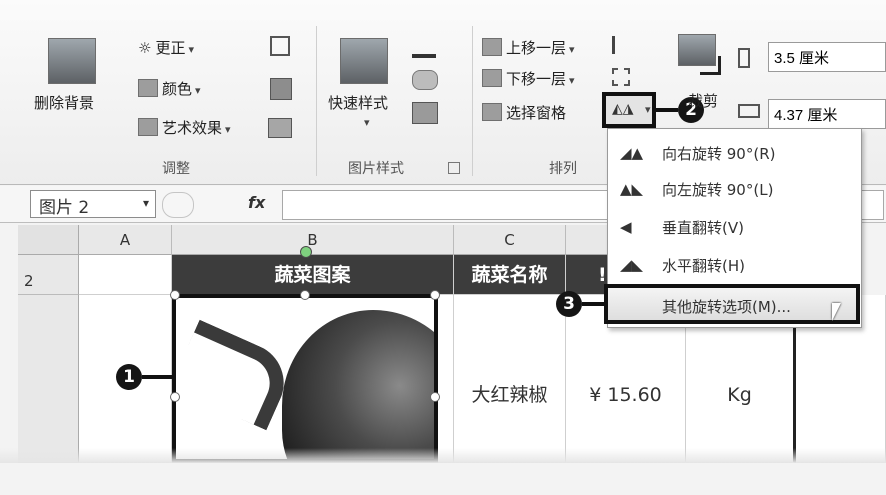 The width and height of the screenshot is (886, 495). What do you see at coordinates (510, 275) in the screenshot?
I see `header-cell-name: 蔬菜名称` at bounding box center [510, 275].